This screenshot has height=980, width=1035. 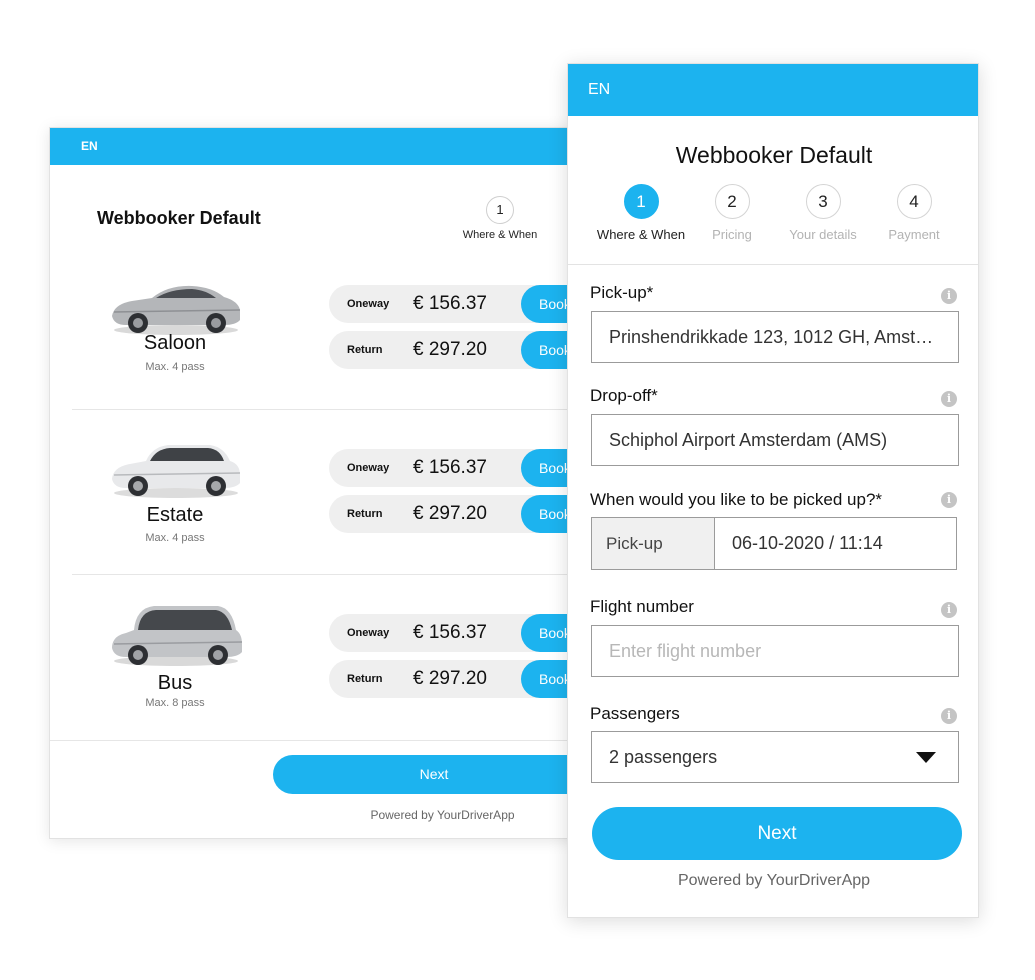 What do you see at coordinates (175, 683) in the screenshot?
I see `vehicle-name: Bus` at bounding box center [175, 683].